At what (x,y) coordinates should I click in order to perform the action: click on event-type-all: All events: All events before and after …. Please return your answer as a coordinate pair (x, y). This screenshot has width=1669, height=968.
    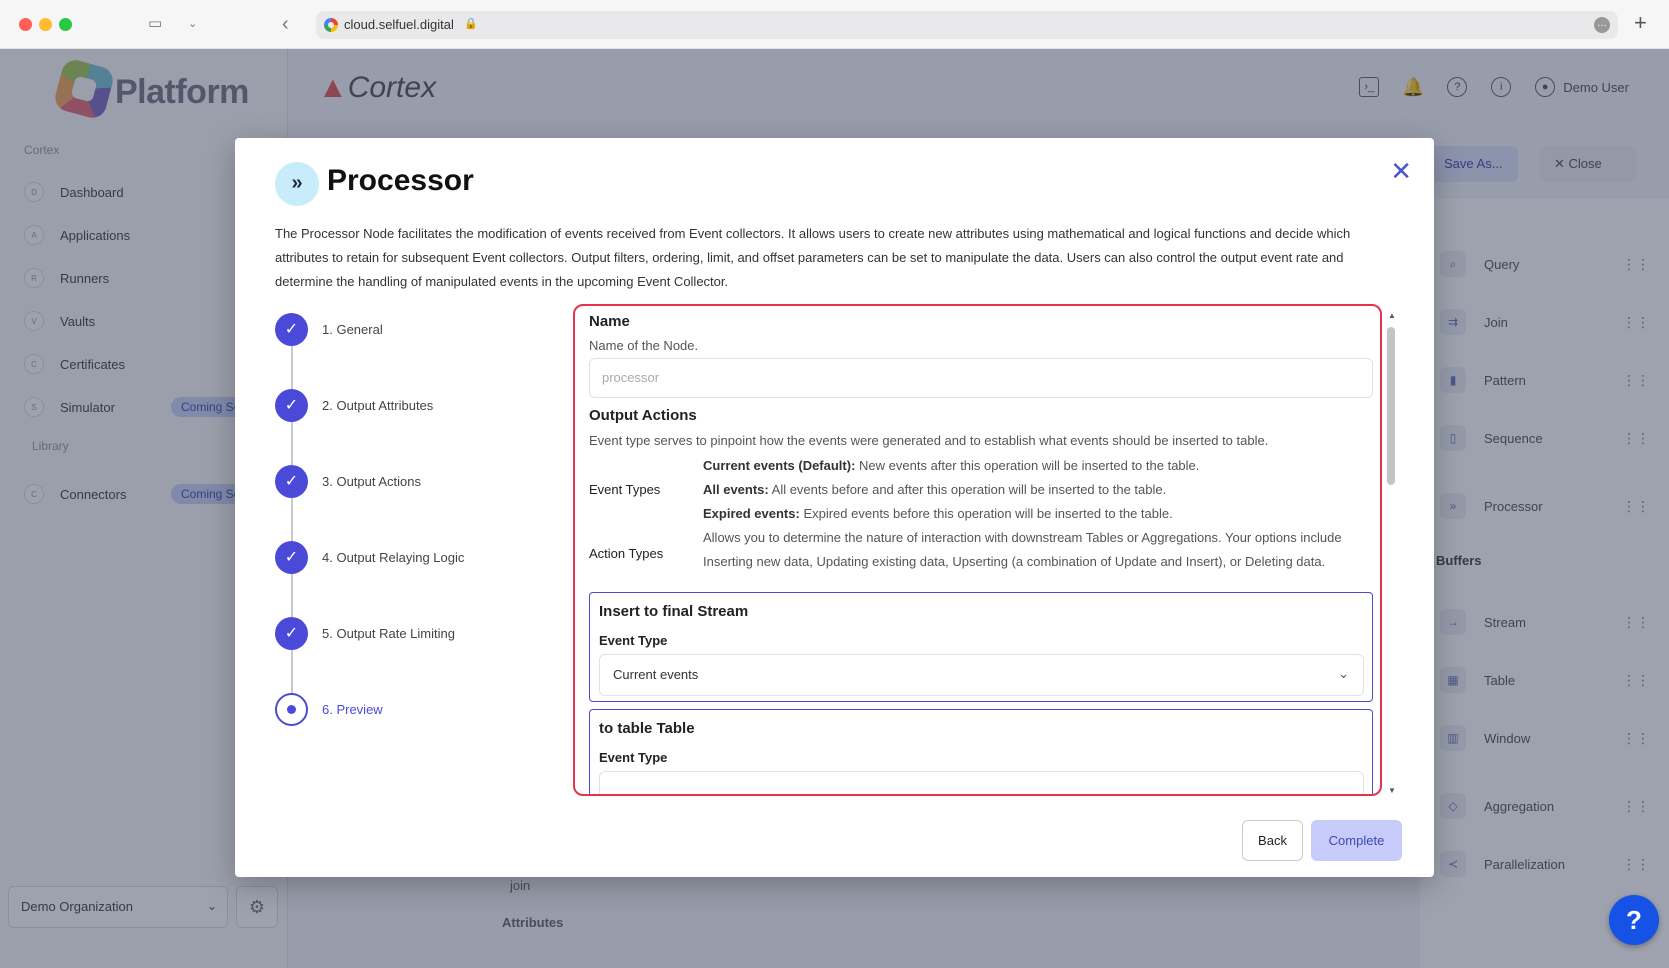
    Looking at the image, I should click on (1038, 490).